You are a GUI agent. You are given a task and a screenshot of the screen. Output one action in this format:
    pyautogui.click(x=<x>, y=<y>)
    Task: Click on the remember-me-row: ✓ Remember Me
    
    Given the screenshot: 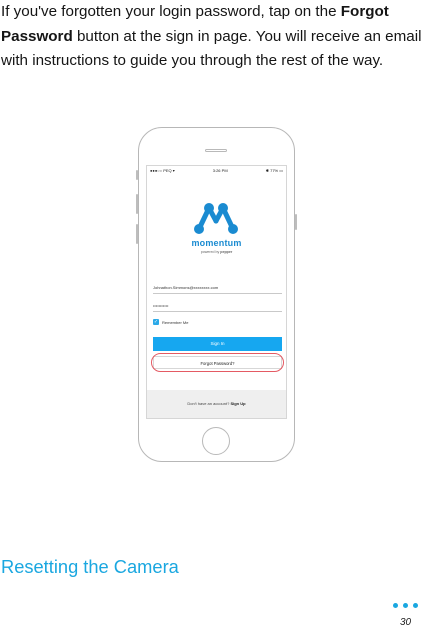 What is the action you would take?
    pyautogui.click(x=170, y=322)
    